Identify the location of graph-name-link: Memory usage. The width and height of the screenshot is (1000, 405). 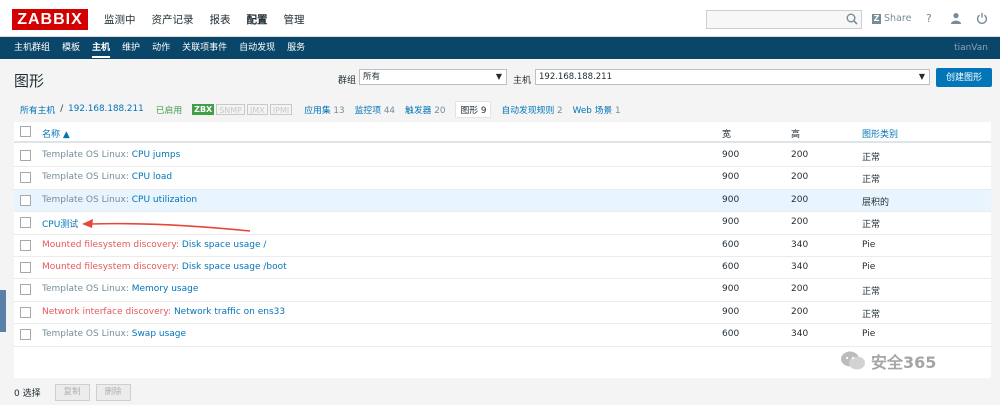
(165, 289).